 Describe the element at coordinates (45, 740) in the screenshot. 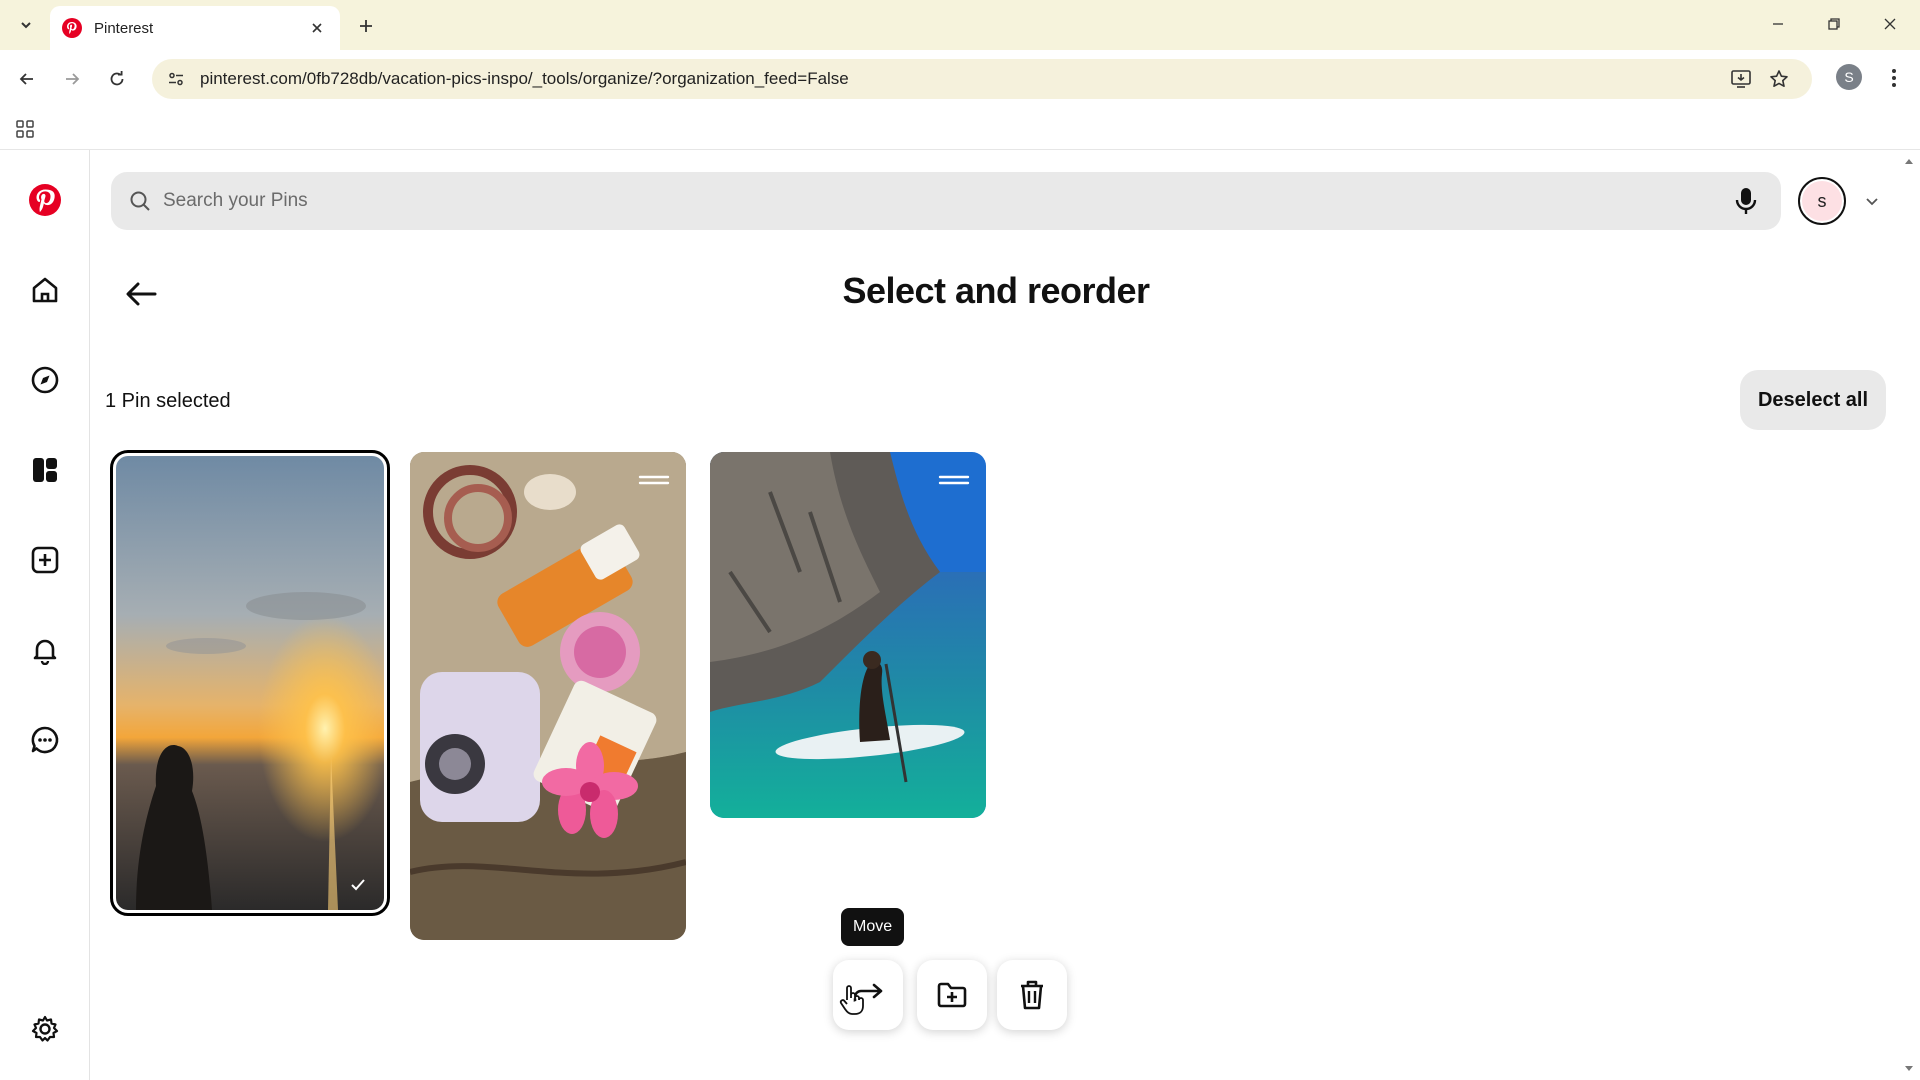

I see `messages-icon` at that location.